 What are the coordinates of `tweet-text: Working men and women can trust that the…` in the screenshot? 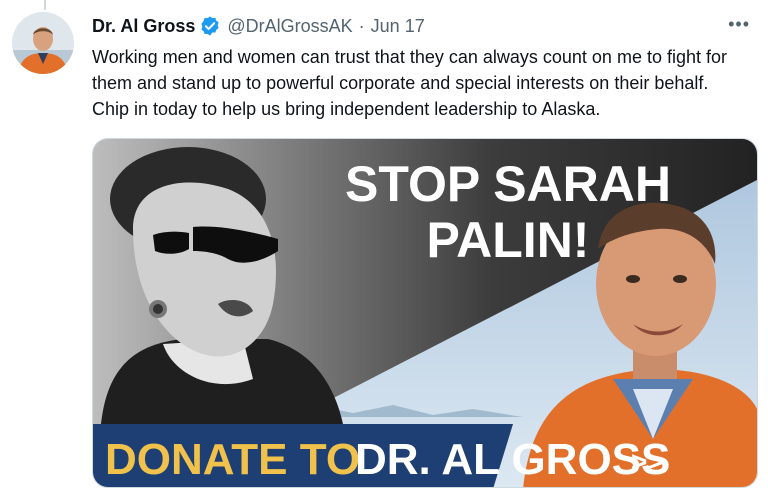 It's located at (409, 83).